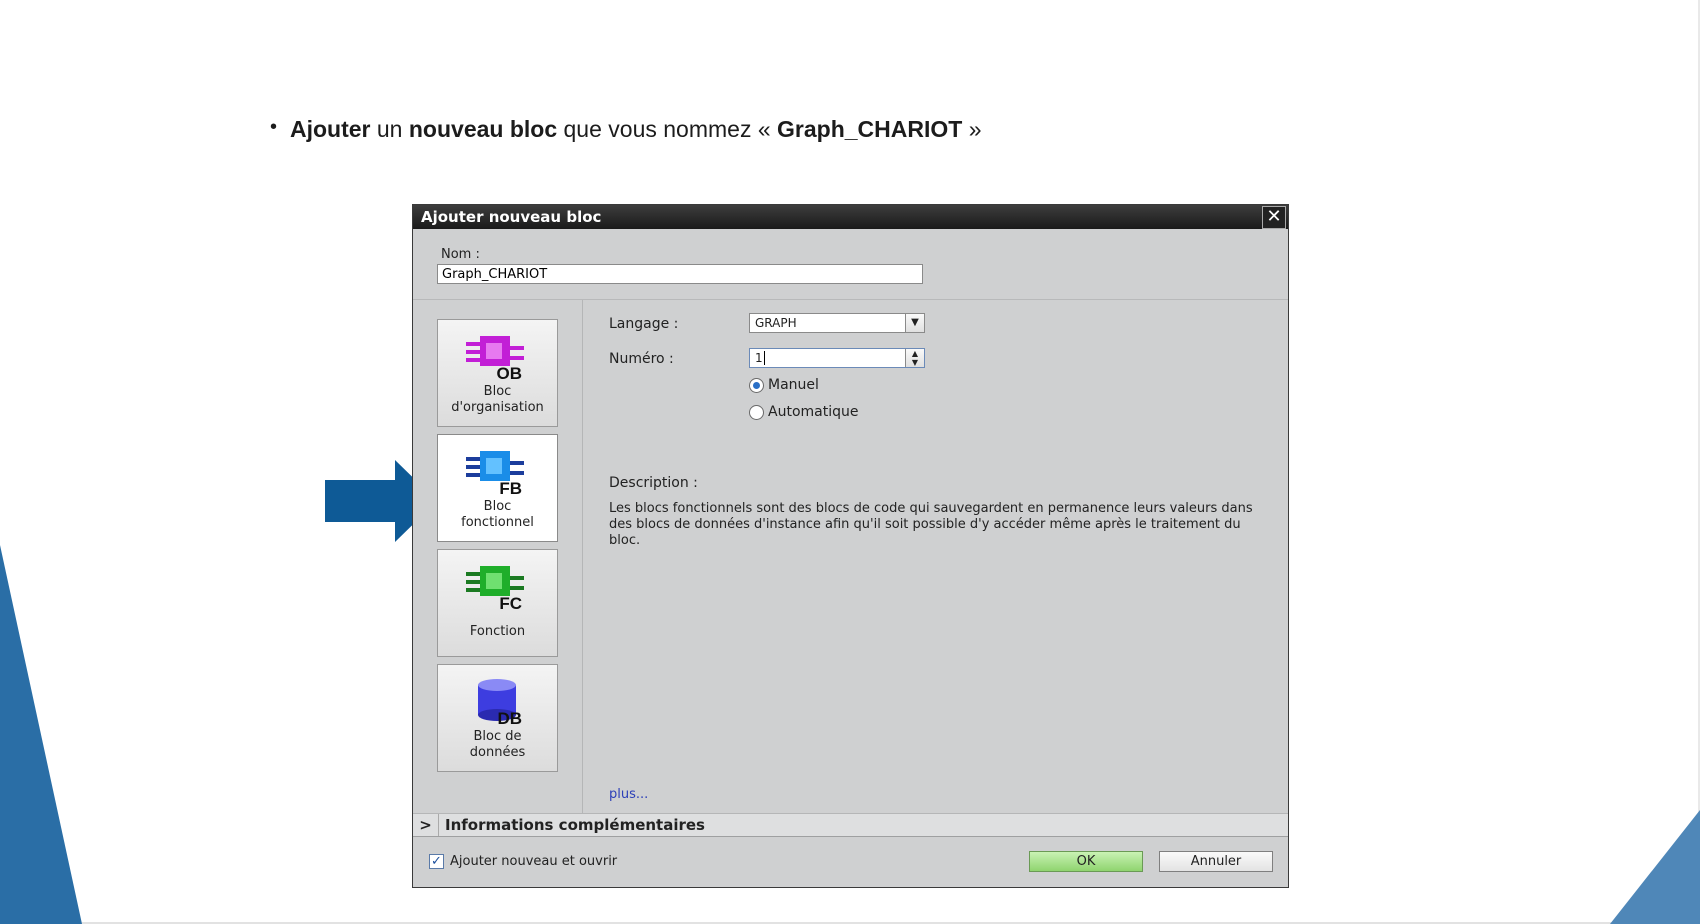 Image resolution: width=1700 pixels, height=924 pixels. I want to click on radio-automatic: Automatique, so click(803, 412).